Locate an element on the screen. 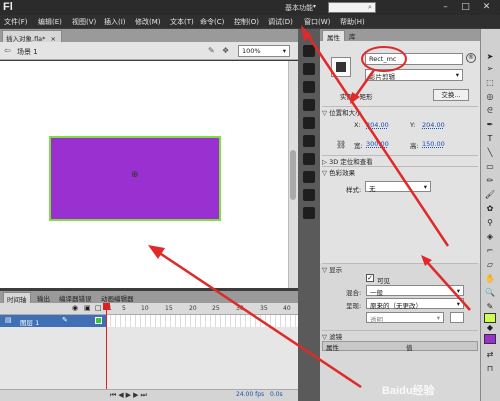 This screenshot has width=500, height=401. instance-name-input: Rect_mc is located at coordinates (414, 59).